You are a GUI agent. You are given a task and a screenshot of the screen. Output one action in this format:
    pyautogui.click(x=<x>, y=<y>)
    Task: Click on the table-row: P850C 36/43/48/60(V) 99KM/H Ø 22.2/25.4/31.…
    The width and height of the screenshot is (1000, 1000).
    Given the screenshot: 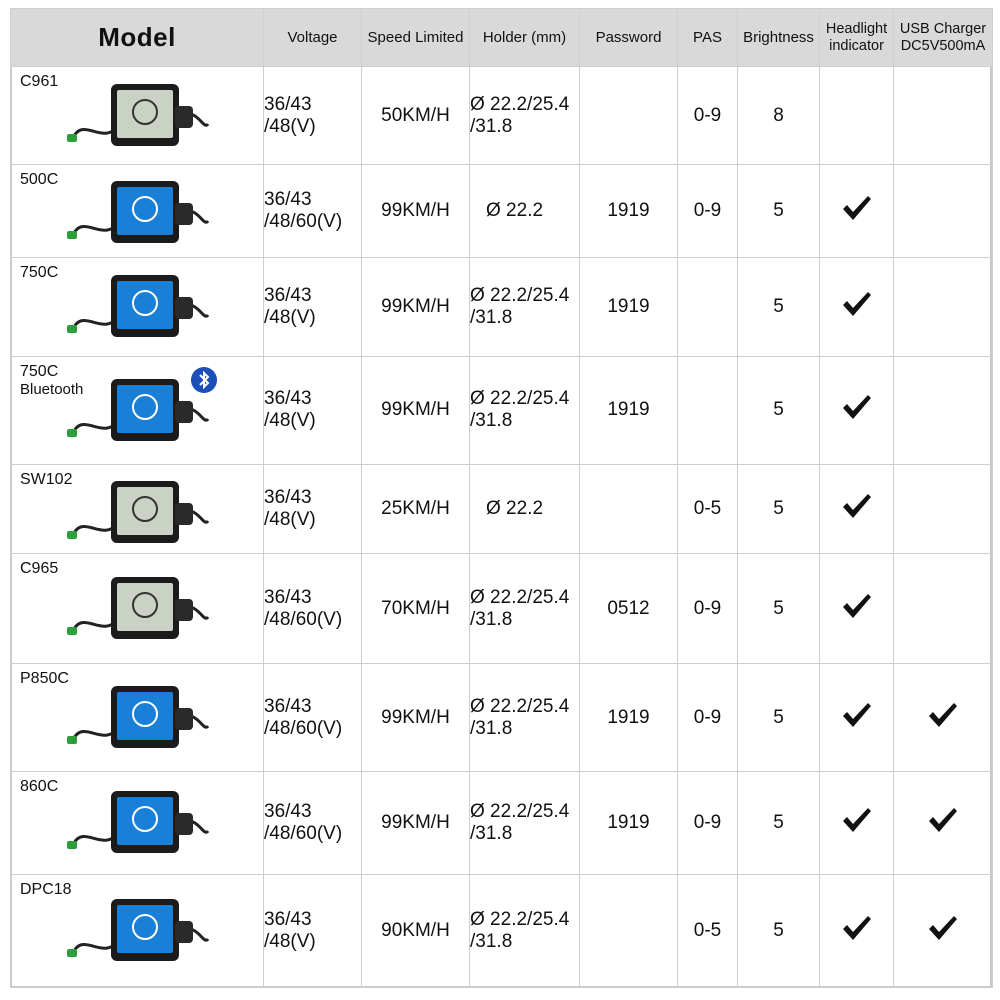 What is the action you would take?
    pyautogui.click(x=501, y=718)
    